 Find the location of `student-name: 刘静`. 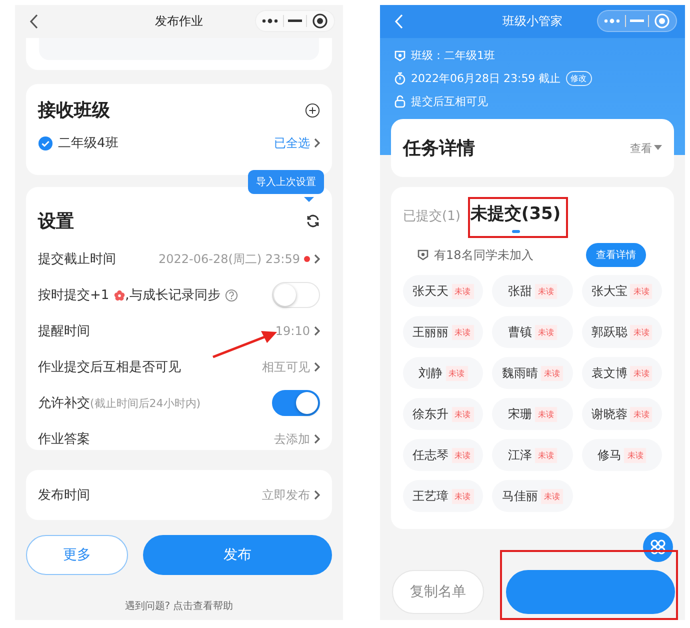

student-name: 刘静 is located at coordinates (430, 373).